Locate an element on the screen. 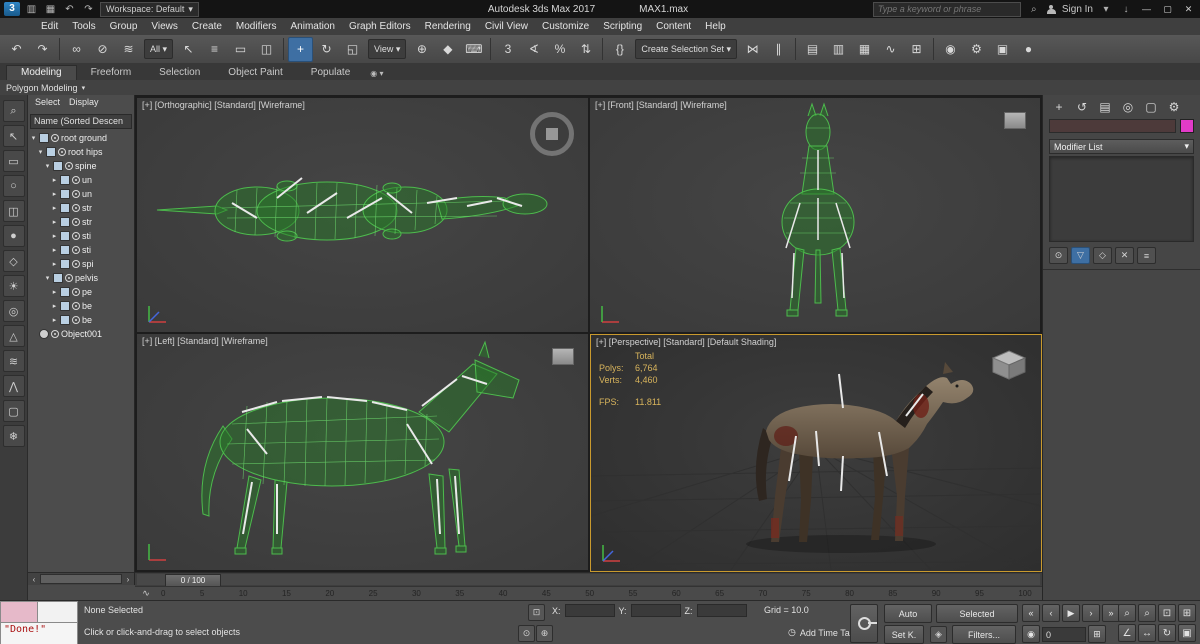 The image size is (1200, 644). next-frame-button: › is located at coordinates (1091, 613).